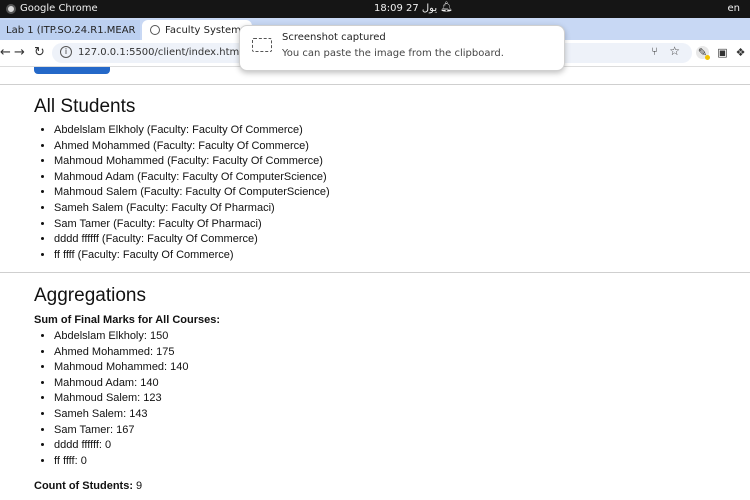 The width and height of the screenshot is (750, 500). What do you see at coordinates (121, 399) in the screenshot?
I see `mark-item: Mahmoud Salem: 123` at bounding box center [121, 399].